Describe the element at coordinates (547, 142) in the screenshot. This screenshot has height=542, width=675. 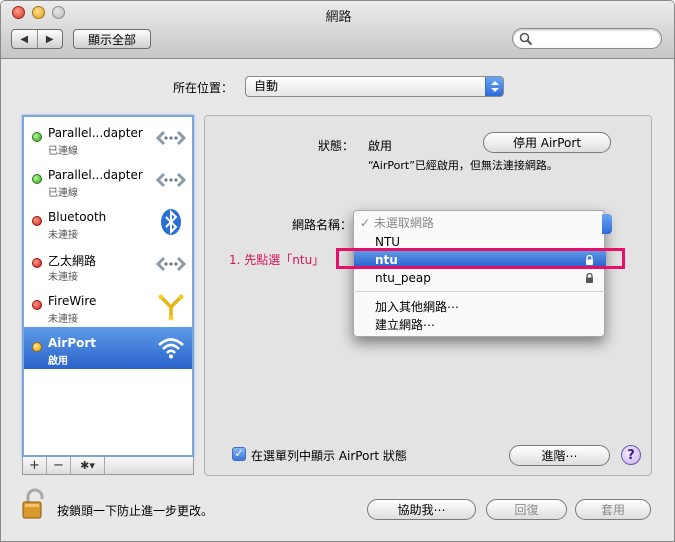
I see `turn-off-airport-button: 停用 AirPort` at that location.